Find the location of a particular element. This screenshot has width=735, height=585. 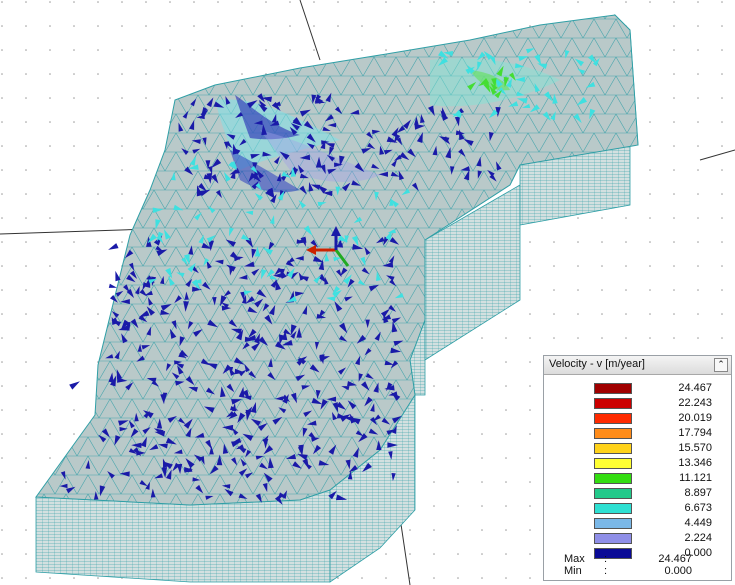

legend-value: 11.121 is located at coordinates (695, 478).